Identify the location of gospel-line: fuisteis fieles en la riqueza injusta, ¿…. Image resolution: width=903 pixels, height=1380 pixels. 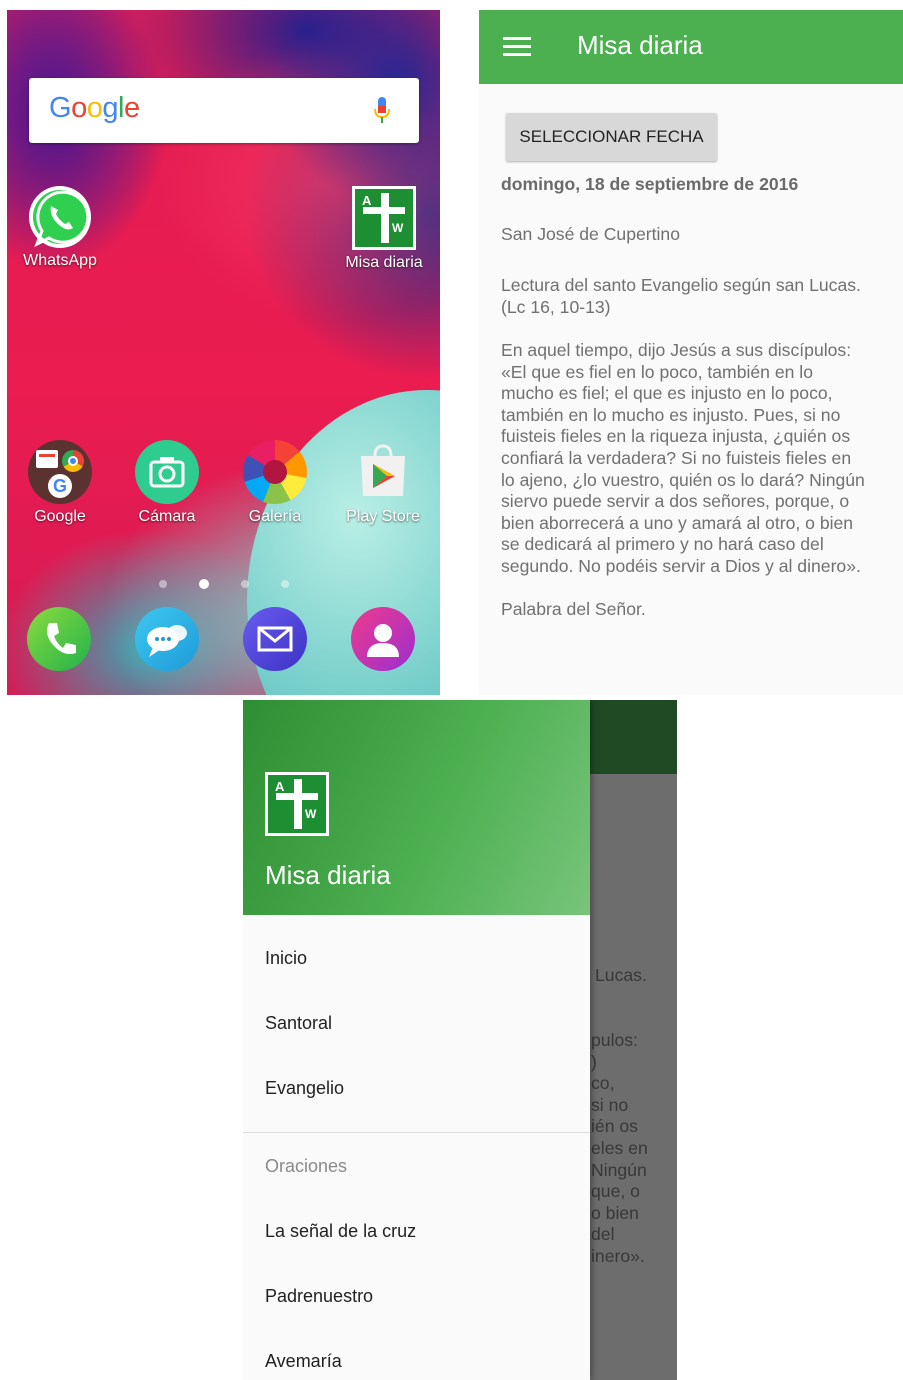
(676, 436).